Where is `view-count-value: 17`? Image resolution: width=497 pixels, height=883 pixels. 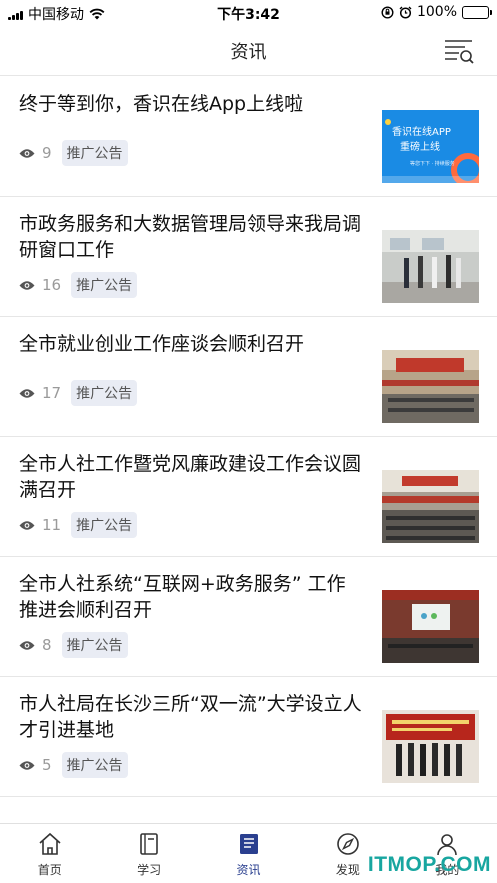
view-count-value: 17 is located at coordinates (52, 393).